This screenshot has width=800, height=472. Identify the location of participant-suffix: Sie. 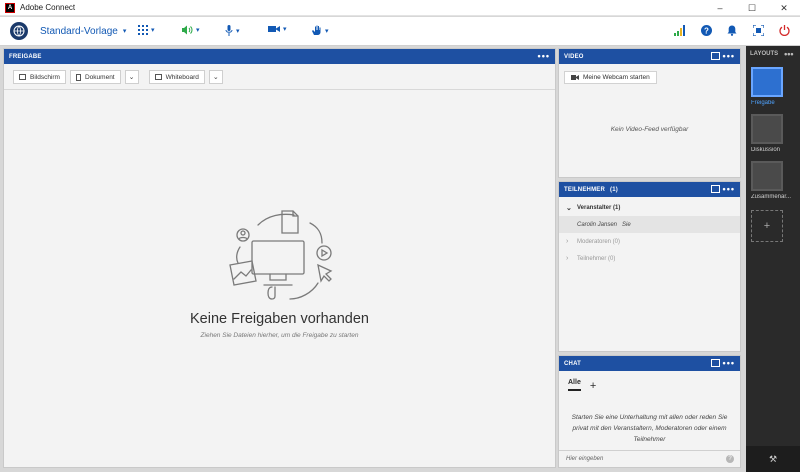
(626, 224).